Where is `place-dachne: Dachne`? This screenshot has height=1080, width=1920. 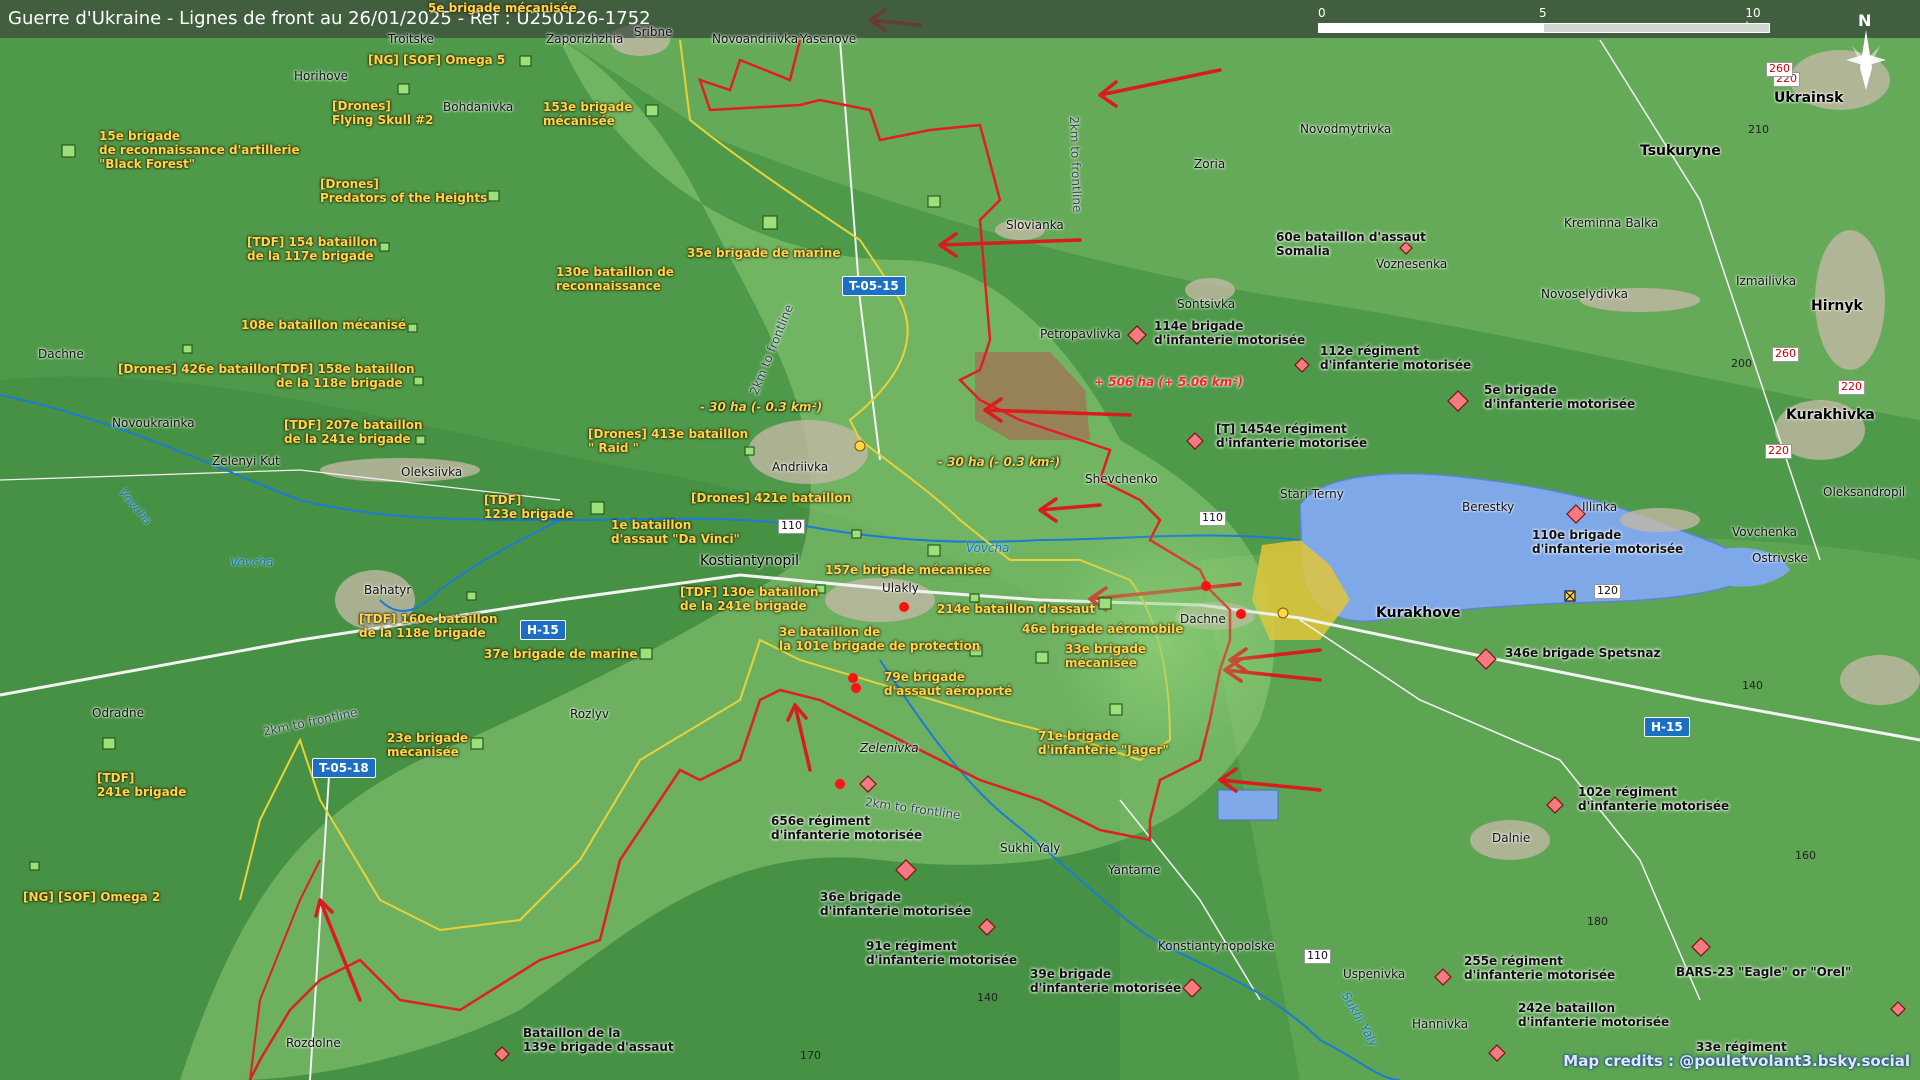 place-dachne: Dachne is located at coordinates (1203, 619).